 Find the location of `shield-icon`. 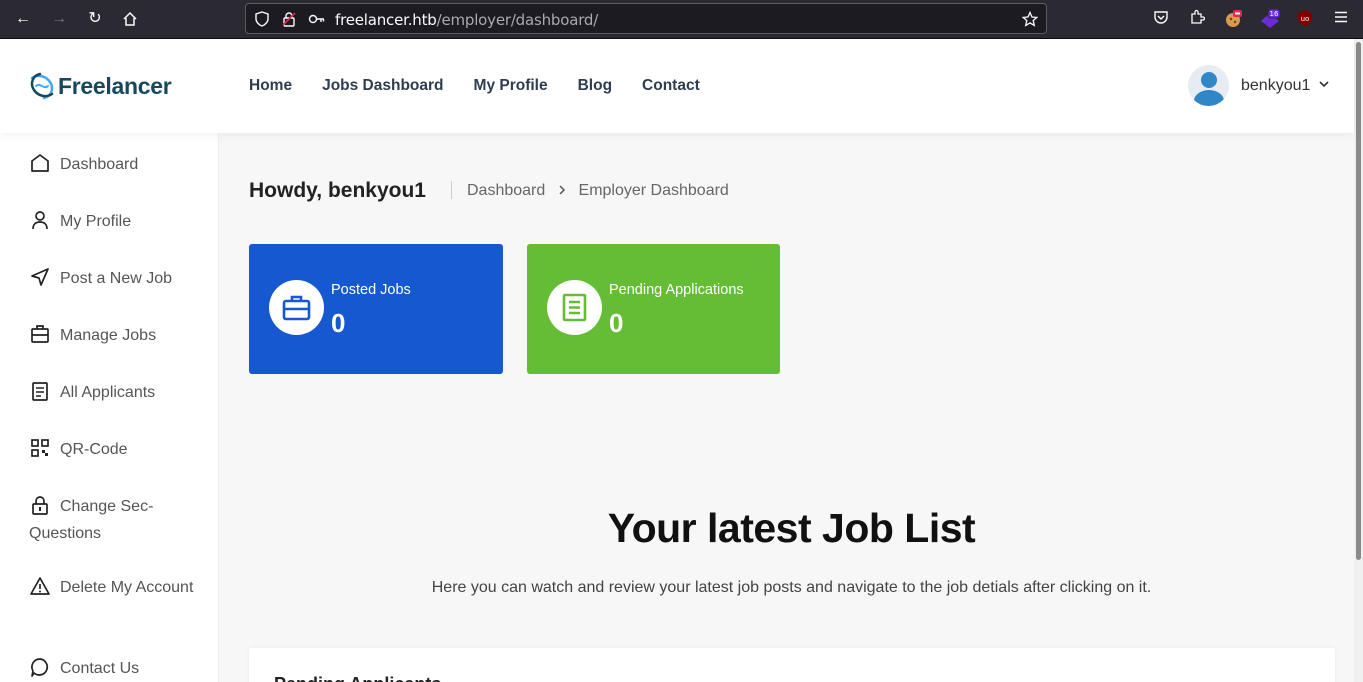

shield-icon is located at coordinates (262, 19).